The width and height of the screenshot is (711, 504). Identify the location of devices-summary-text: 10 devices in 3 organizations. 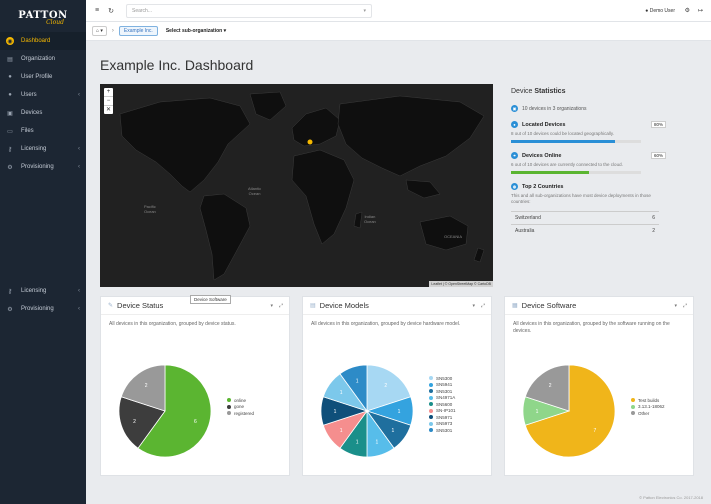
(554, 108).